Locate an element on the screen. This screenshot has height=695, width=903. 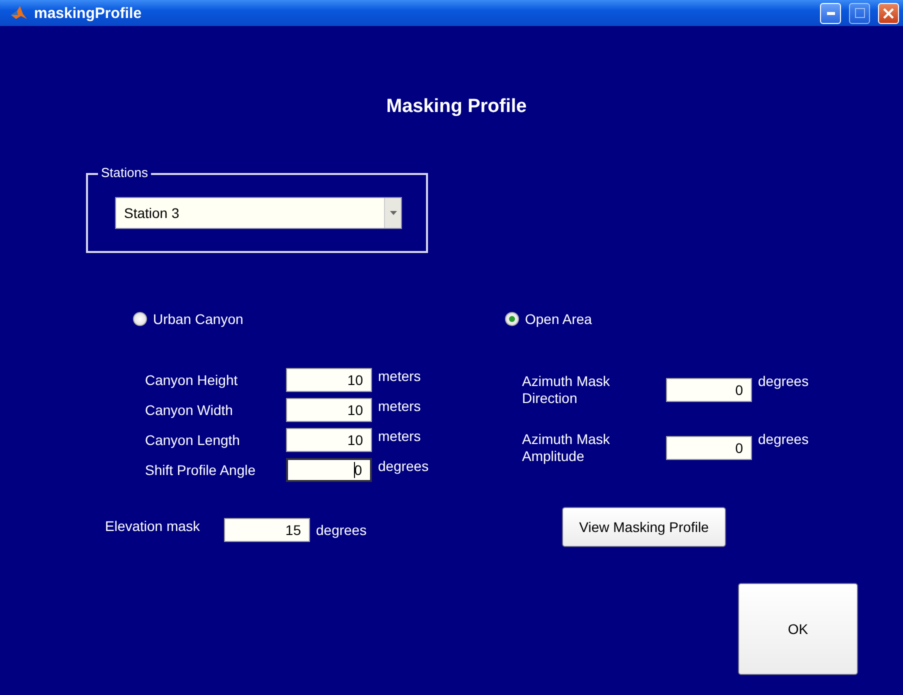
station-dropdown: Station 3 is located at coordinates (258, 213).